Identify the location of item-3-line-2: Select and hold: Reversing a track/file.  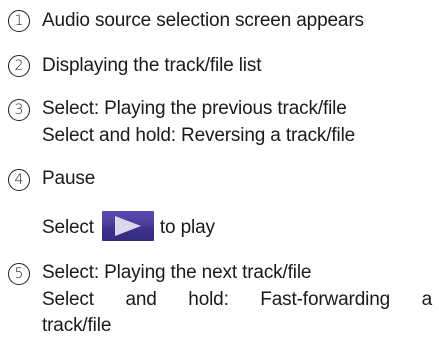
(199, 135).